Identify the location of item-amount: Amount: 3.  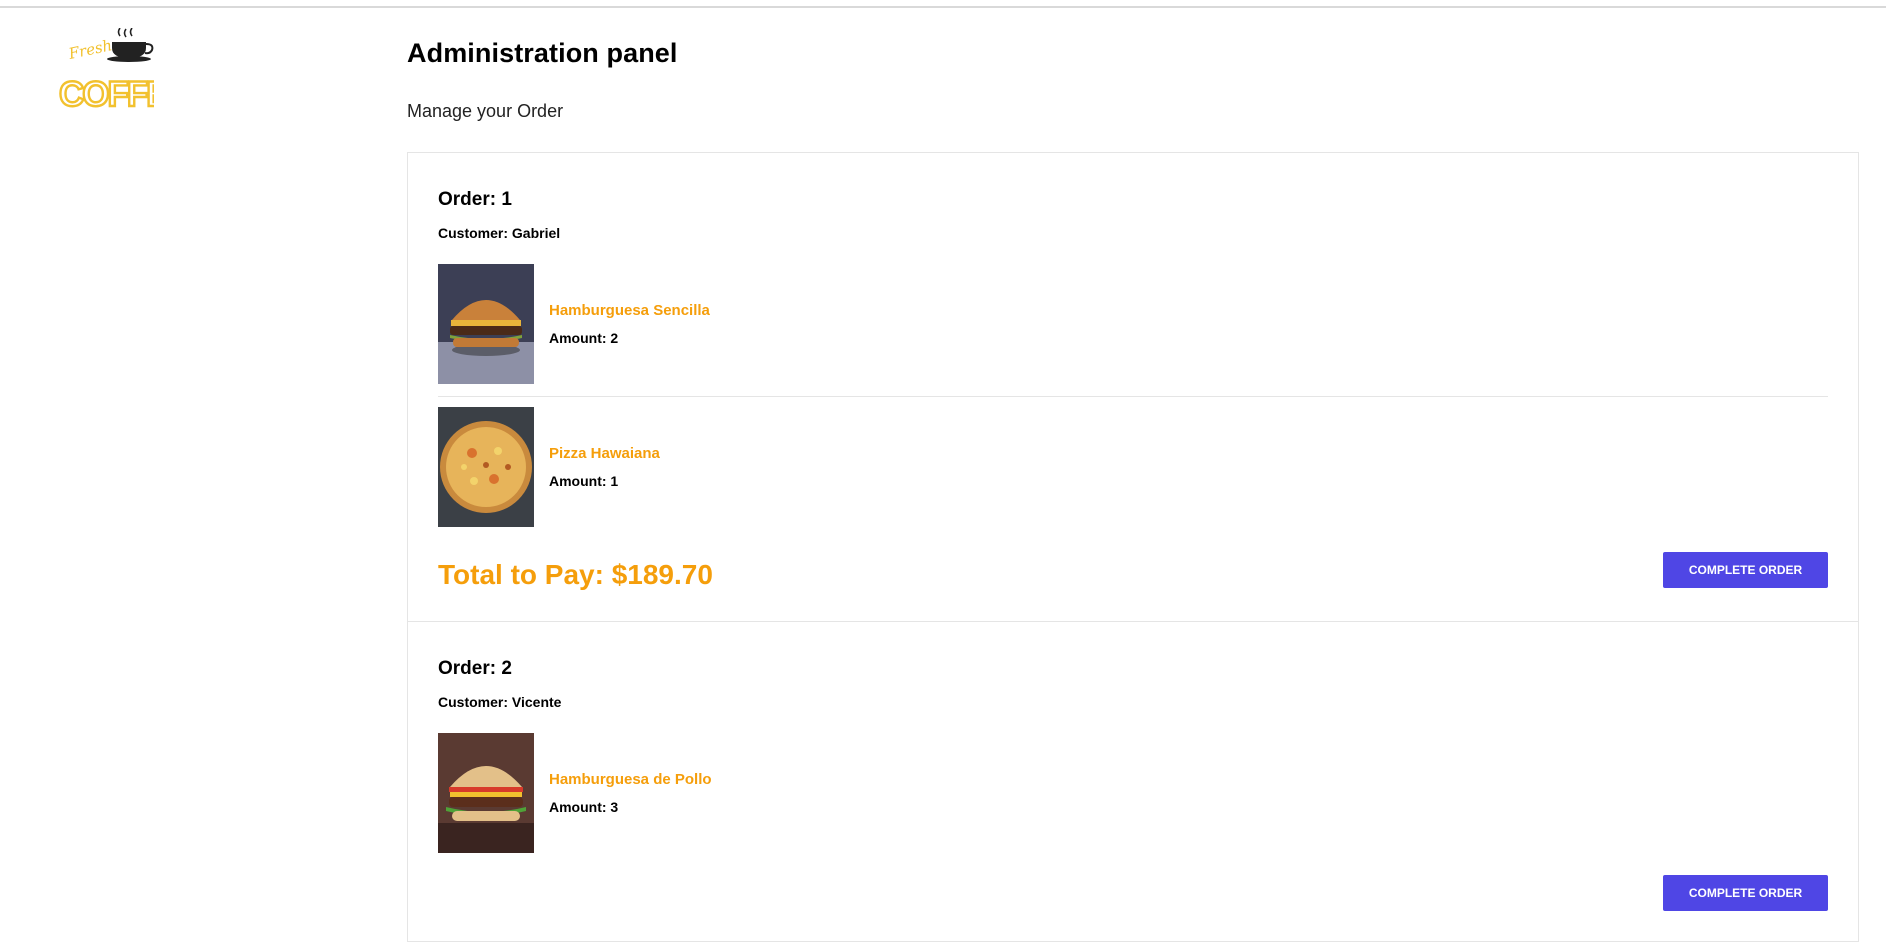
(584, 807).